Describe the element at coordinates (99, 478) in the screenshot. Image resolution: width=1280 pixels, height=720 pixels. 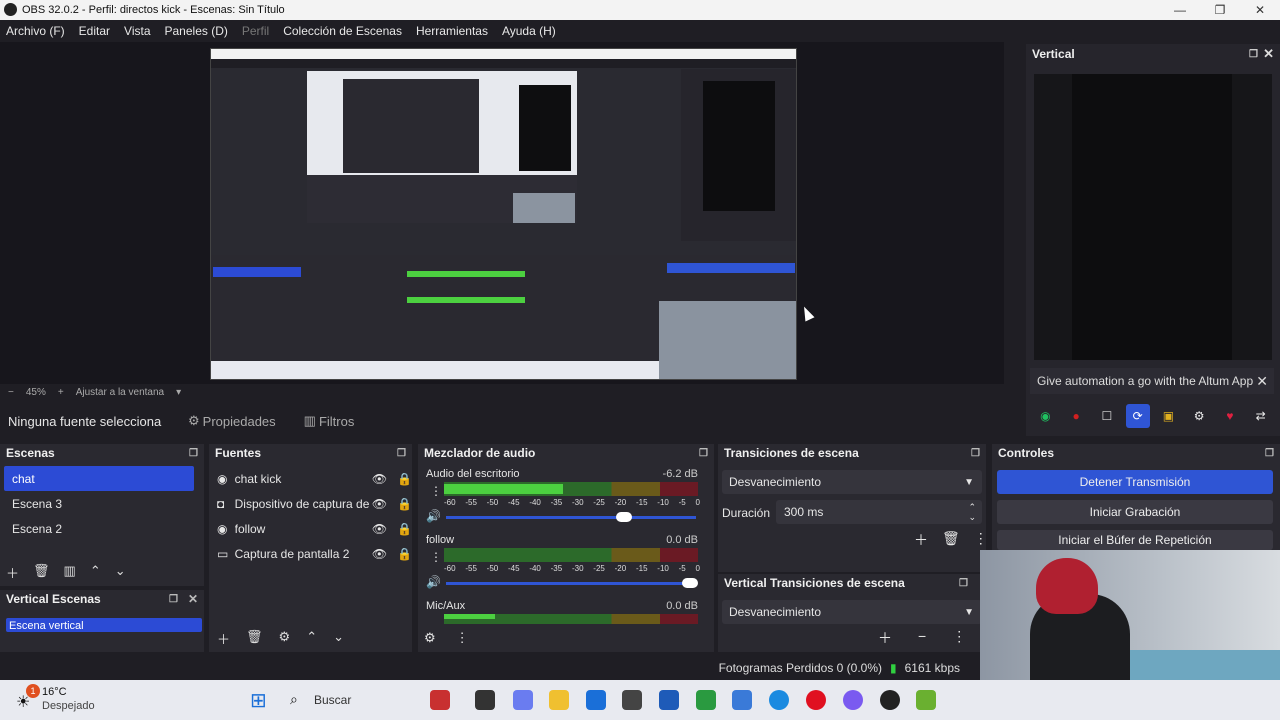
I see `scene-item: chat` at that location.